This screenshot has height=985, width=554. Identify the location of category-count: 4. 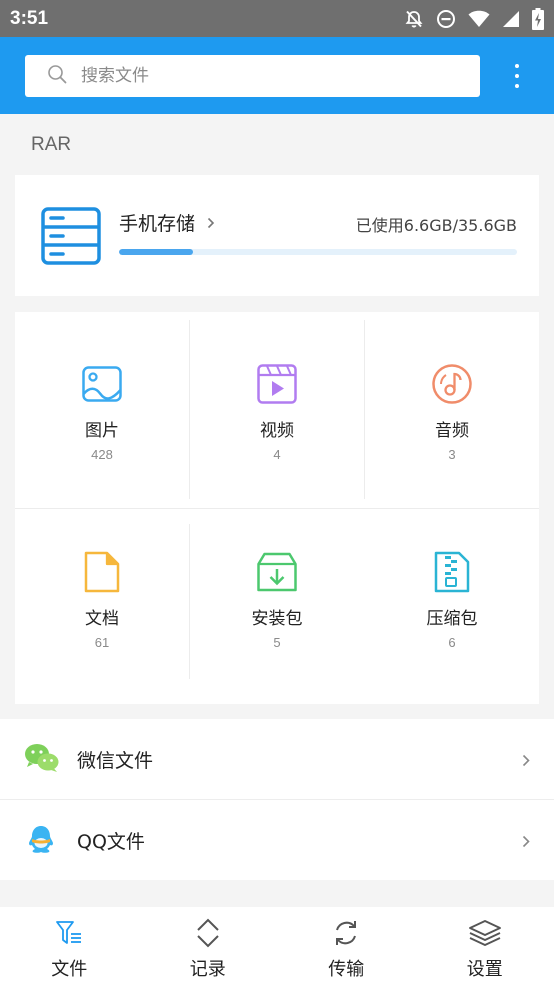
(277, 454).